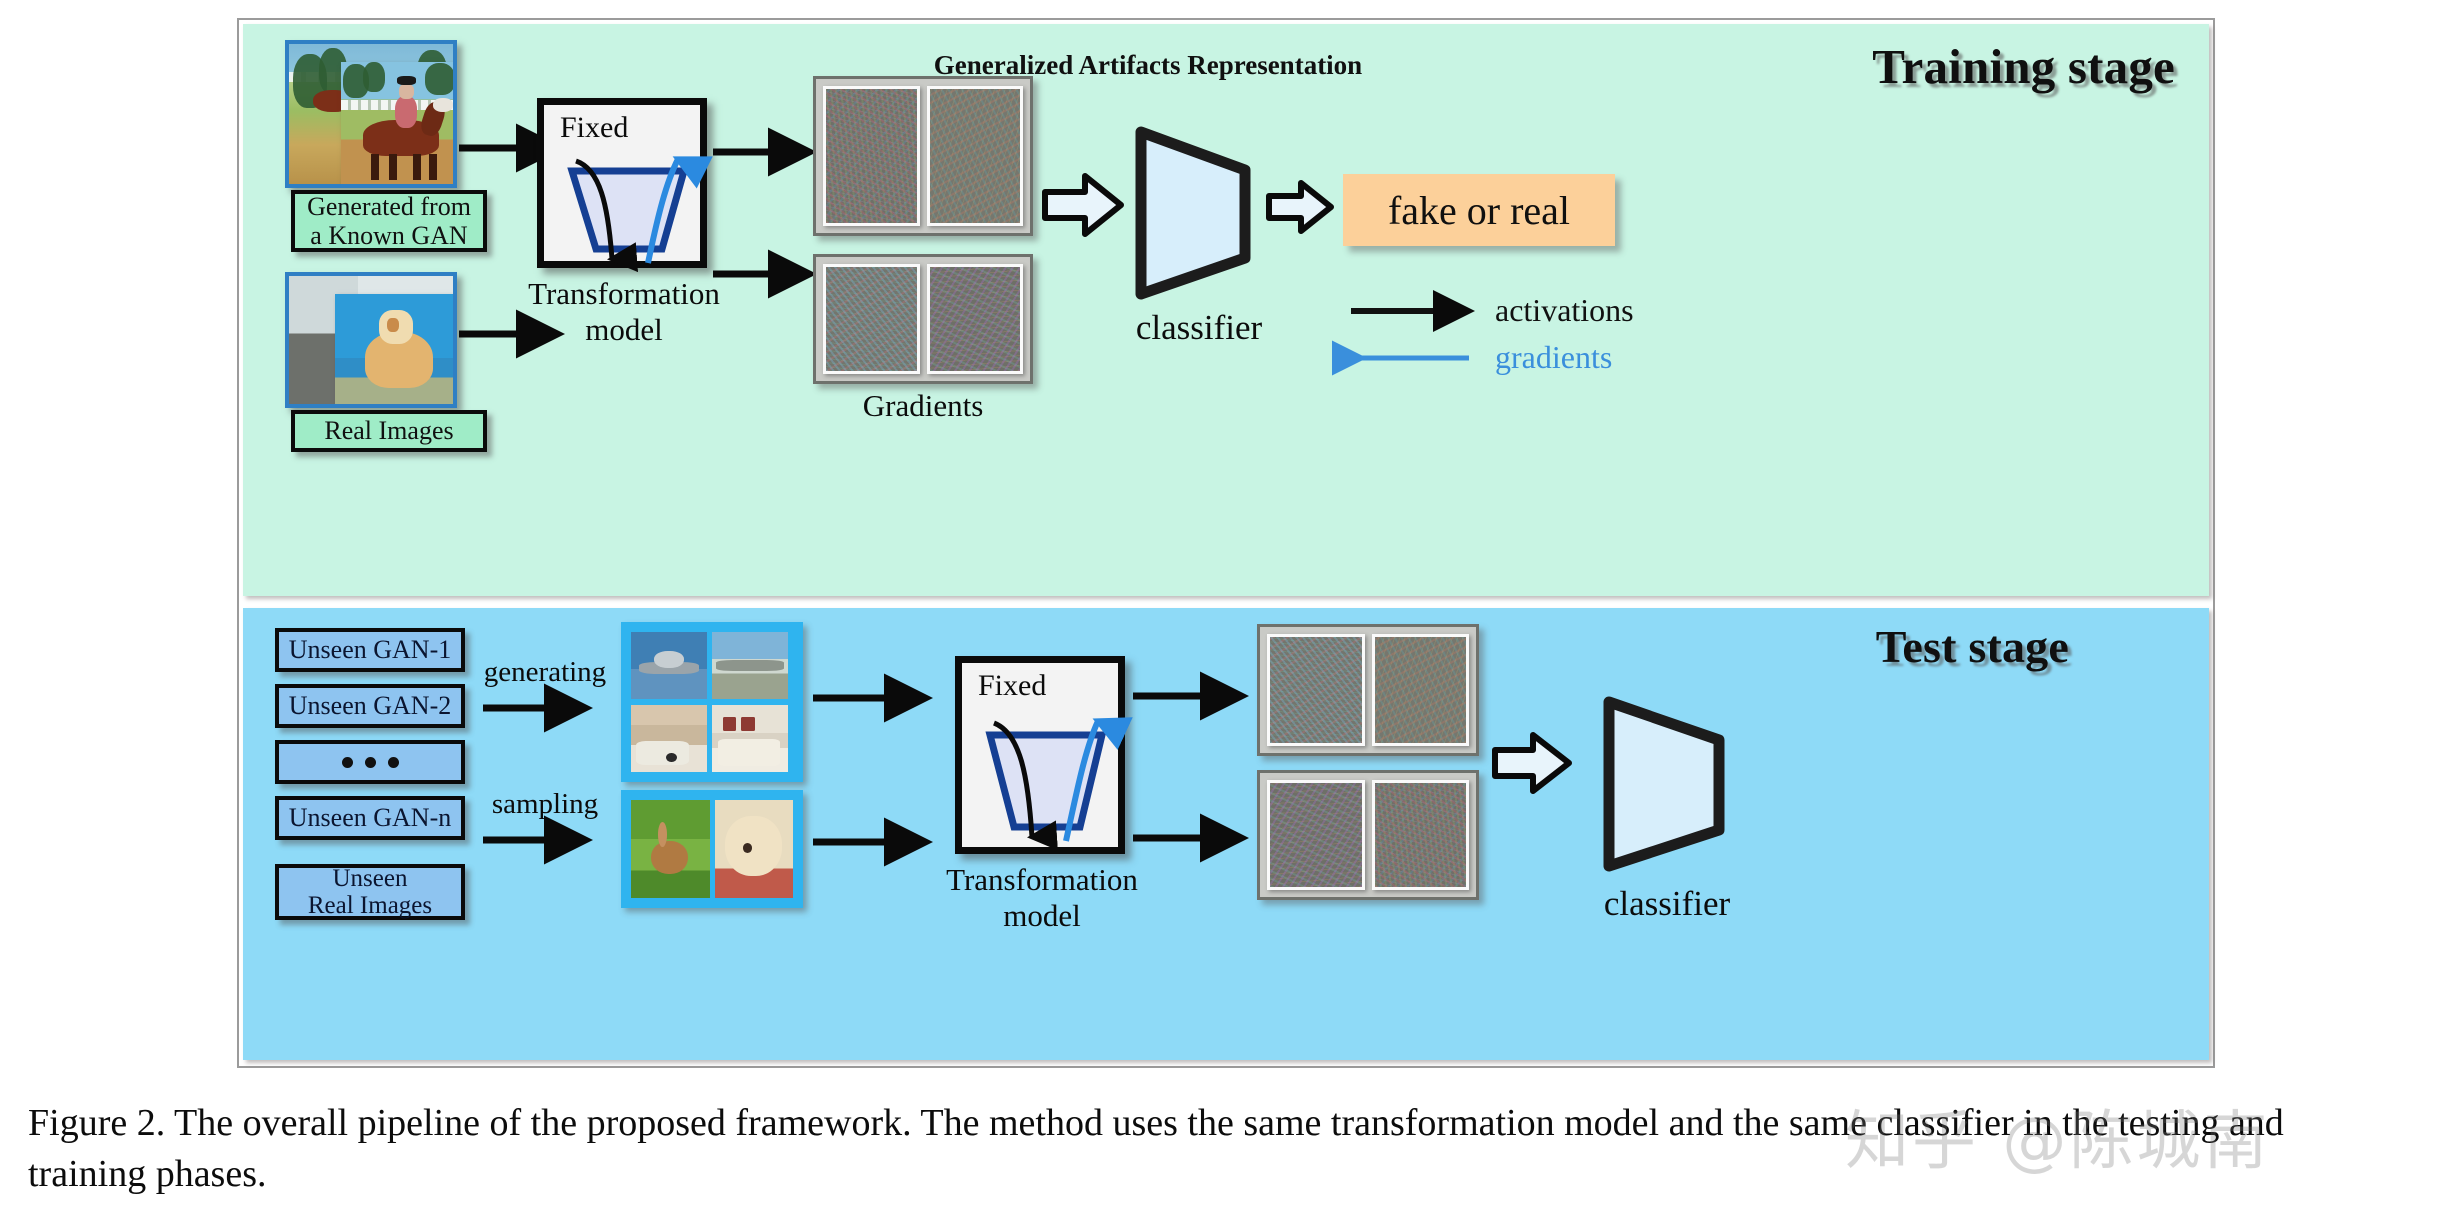 This screenshot has height=1230, width=2448. What do you see at coordinates (1300, 207) in the screenshot?
I see `block-arrow-to-output` at bounding box center [1300, 207].